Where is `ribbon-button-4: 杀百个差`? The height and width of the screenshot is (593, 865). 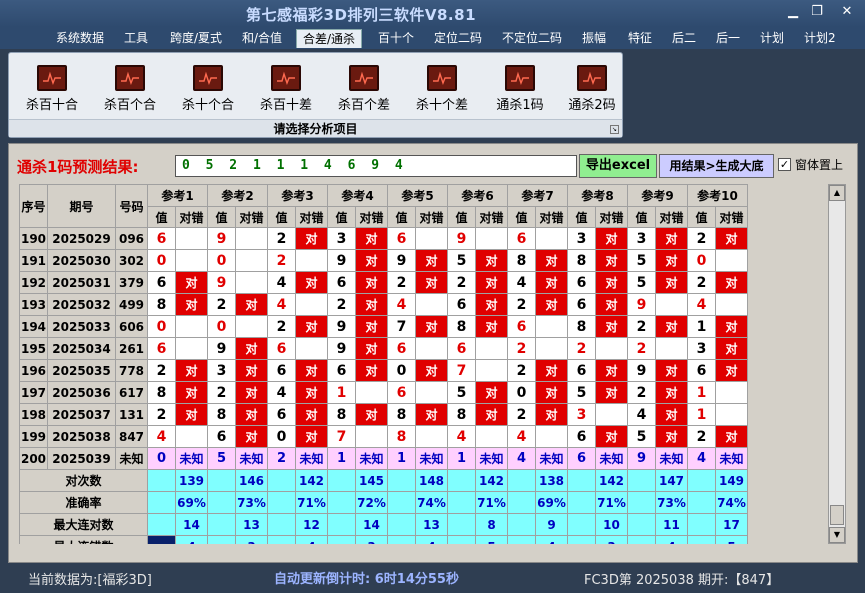 ribbon-button-4: 杀百个差 is located at coordinates (364, 91).